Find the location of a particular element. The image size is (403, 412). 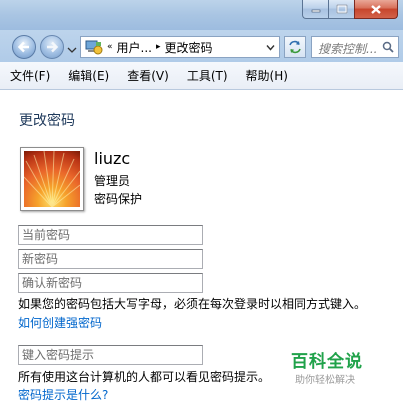

new-password-field is located at coordinates (110, 259).